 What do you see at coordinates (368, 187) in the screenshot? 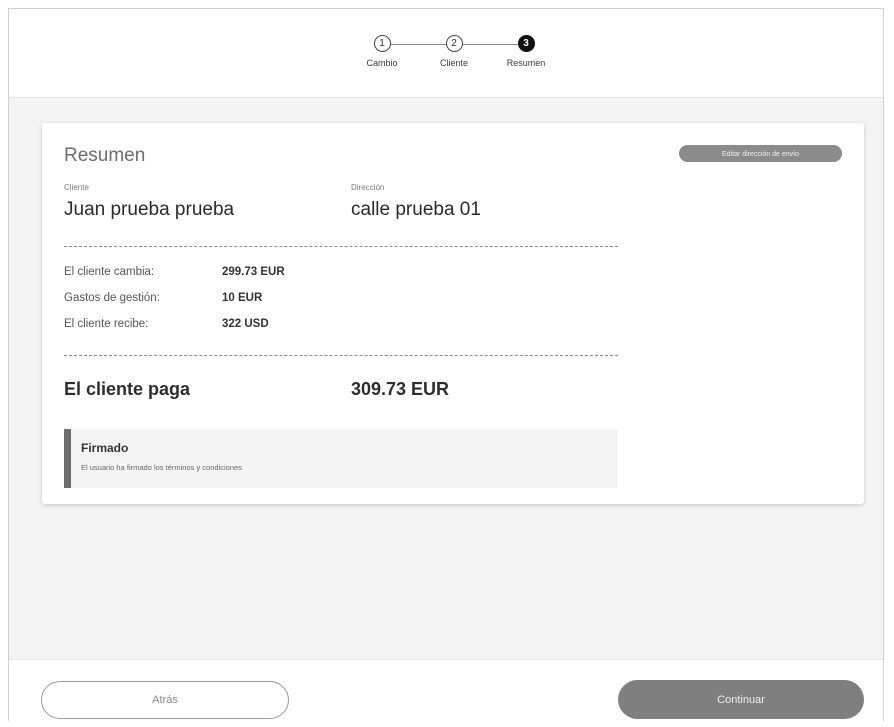
I see `address-label: Dirección` at bounding box center [368, 187].